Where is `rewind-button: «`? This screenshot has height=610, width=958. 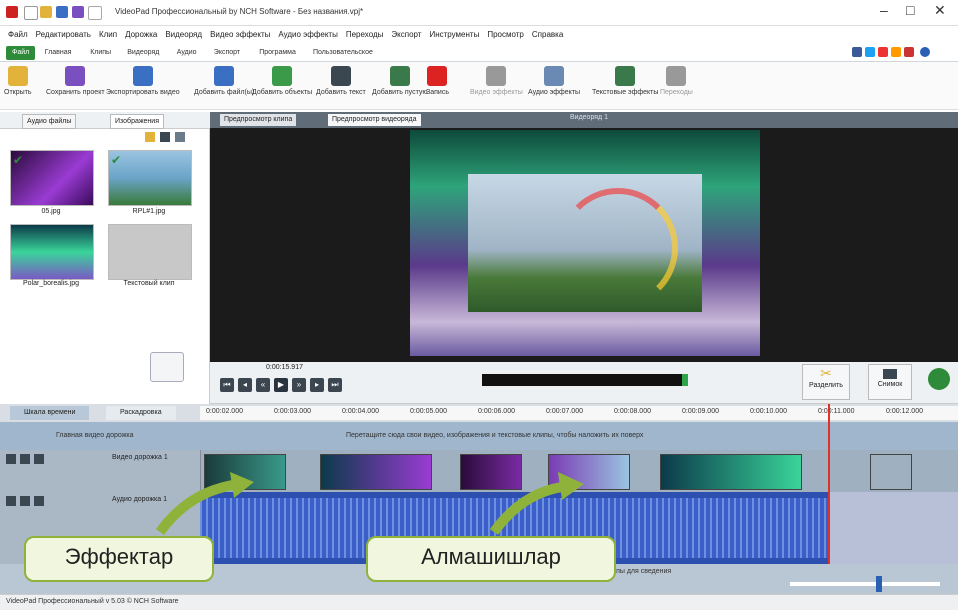 rewind-button: « is located at coordinates (263, 385).